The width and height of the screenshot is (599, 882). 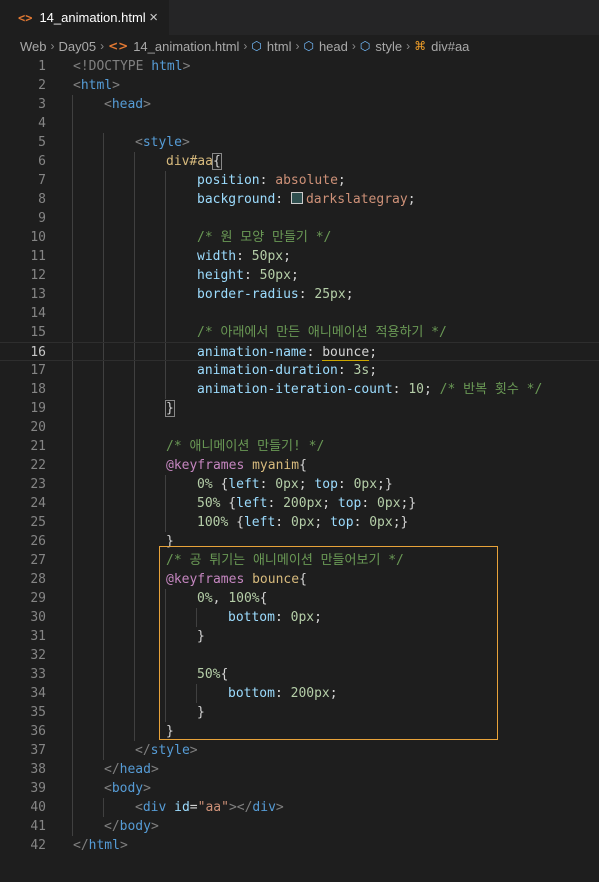 What do you see at coordinates (42, 104) in the screenshot?
I see `line-number: 3` at bounding box center [42, 104].